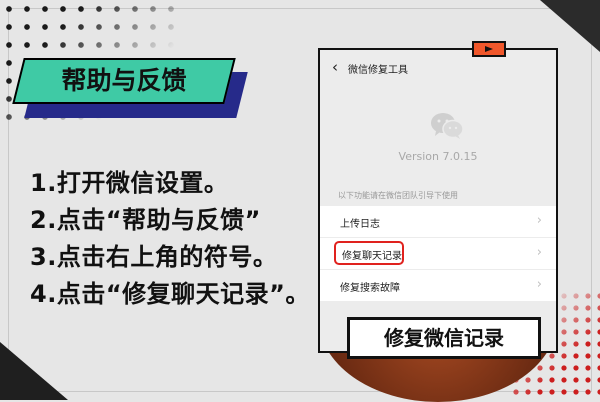 This screenshot has height=402, width=600. I want to click on menu-item-repair-chat: 修复聊天记录 ›, so click(438, 254).